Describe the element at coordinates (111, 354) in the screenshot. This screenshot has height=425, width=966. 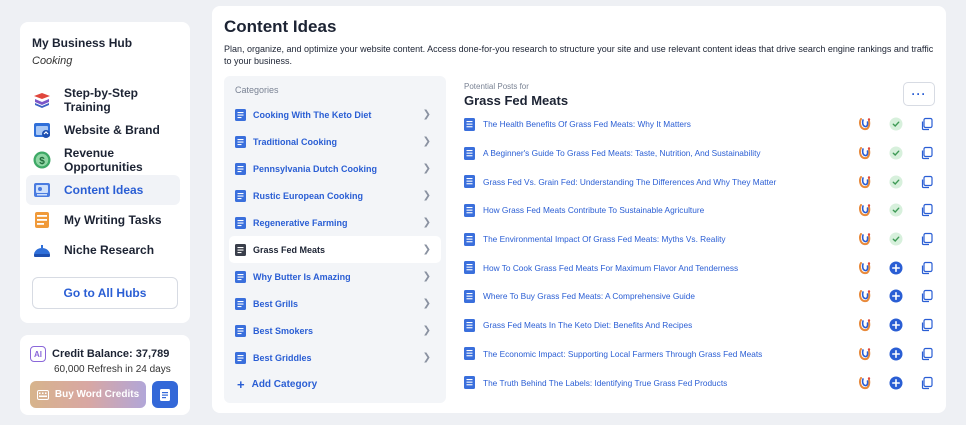
I see `credit-balance: Credit Balance: 37,789` at that location.